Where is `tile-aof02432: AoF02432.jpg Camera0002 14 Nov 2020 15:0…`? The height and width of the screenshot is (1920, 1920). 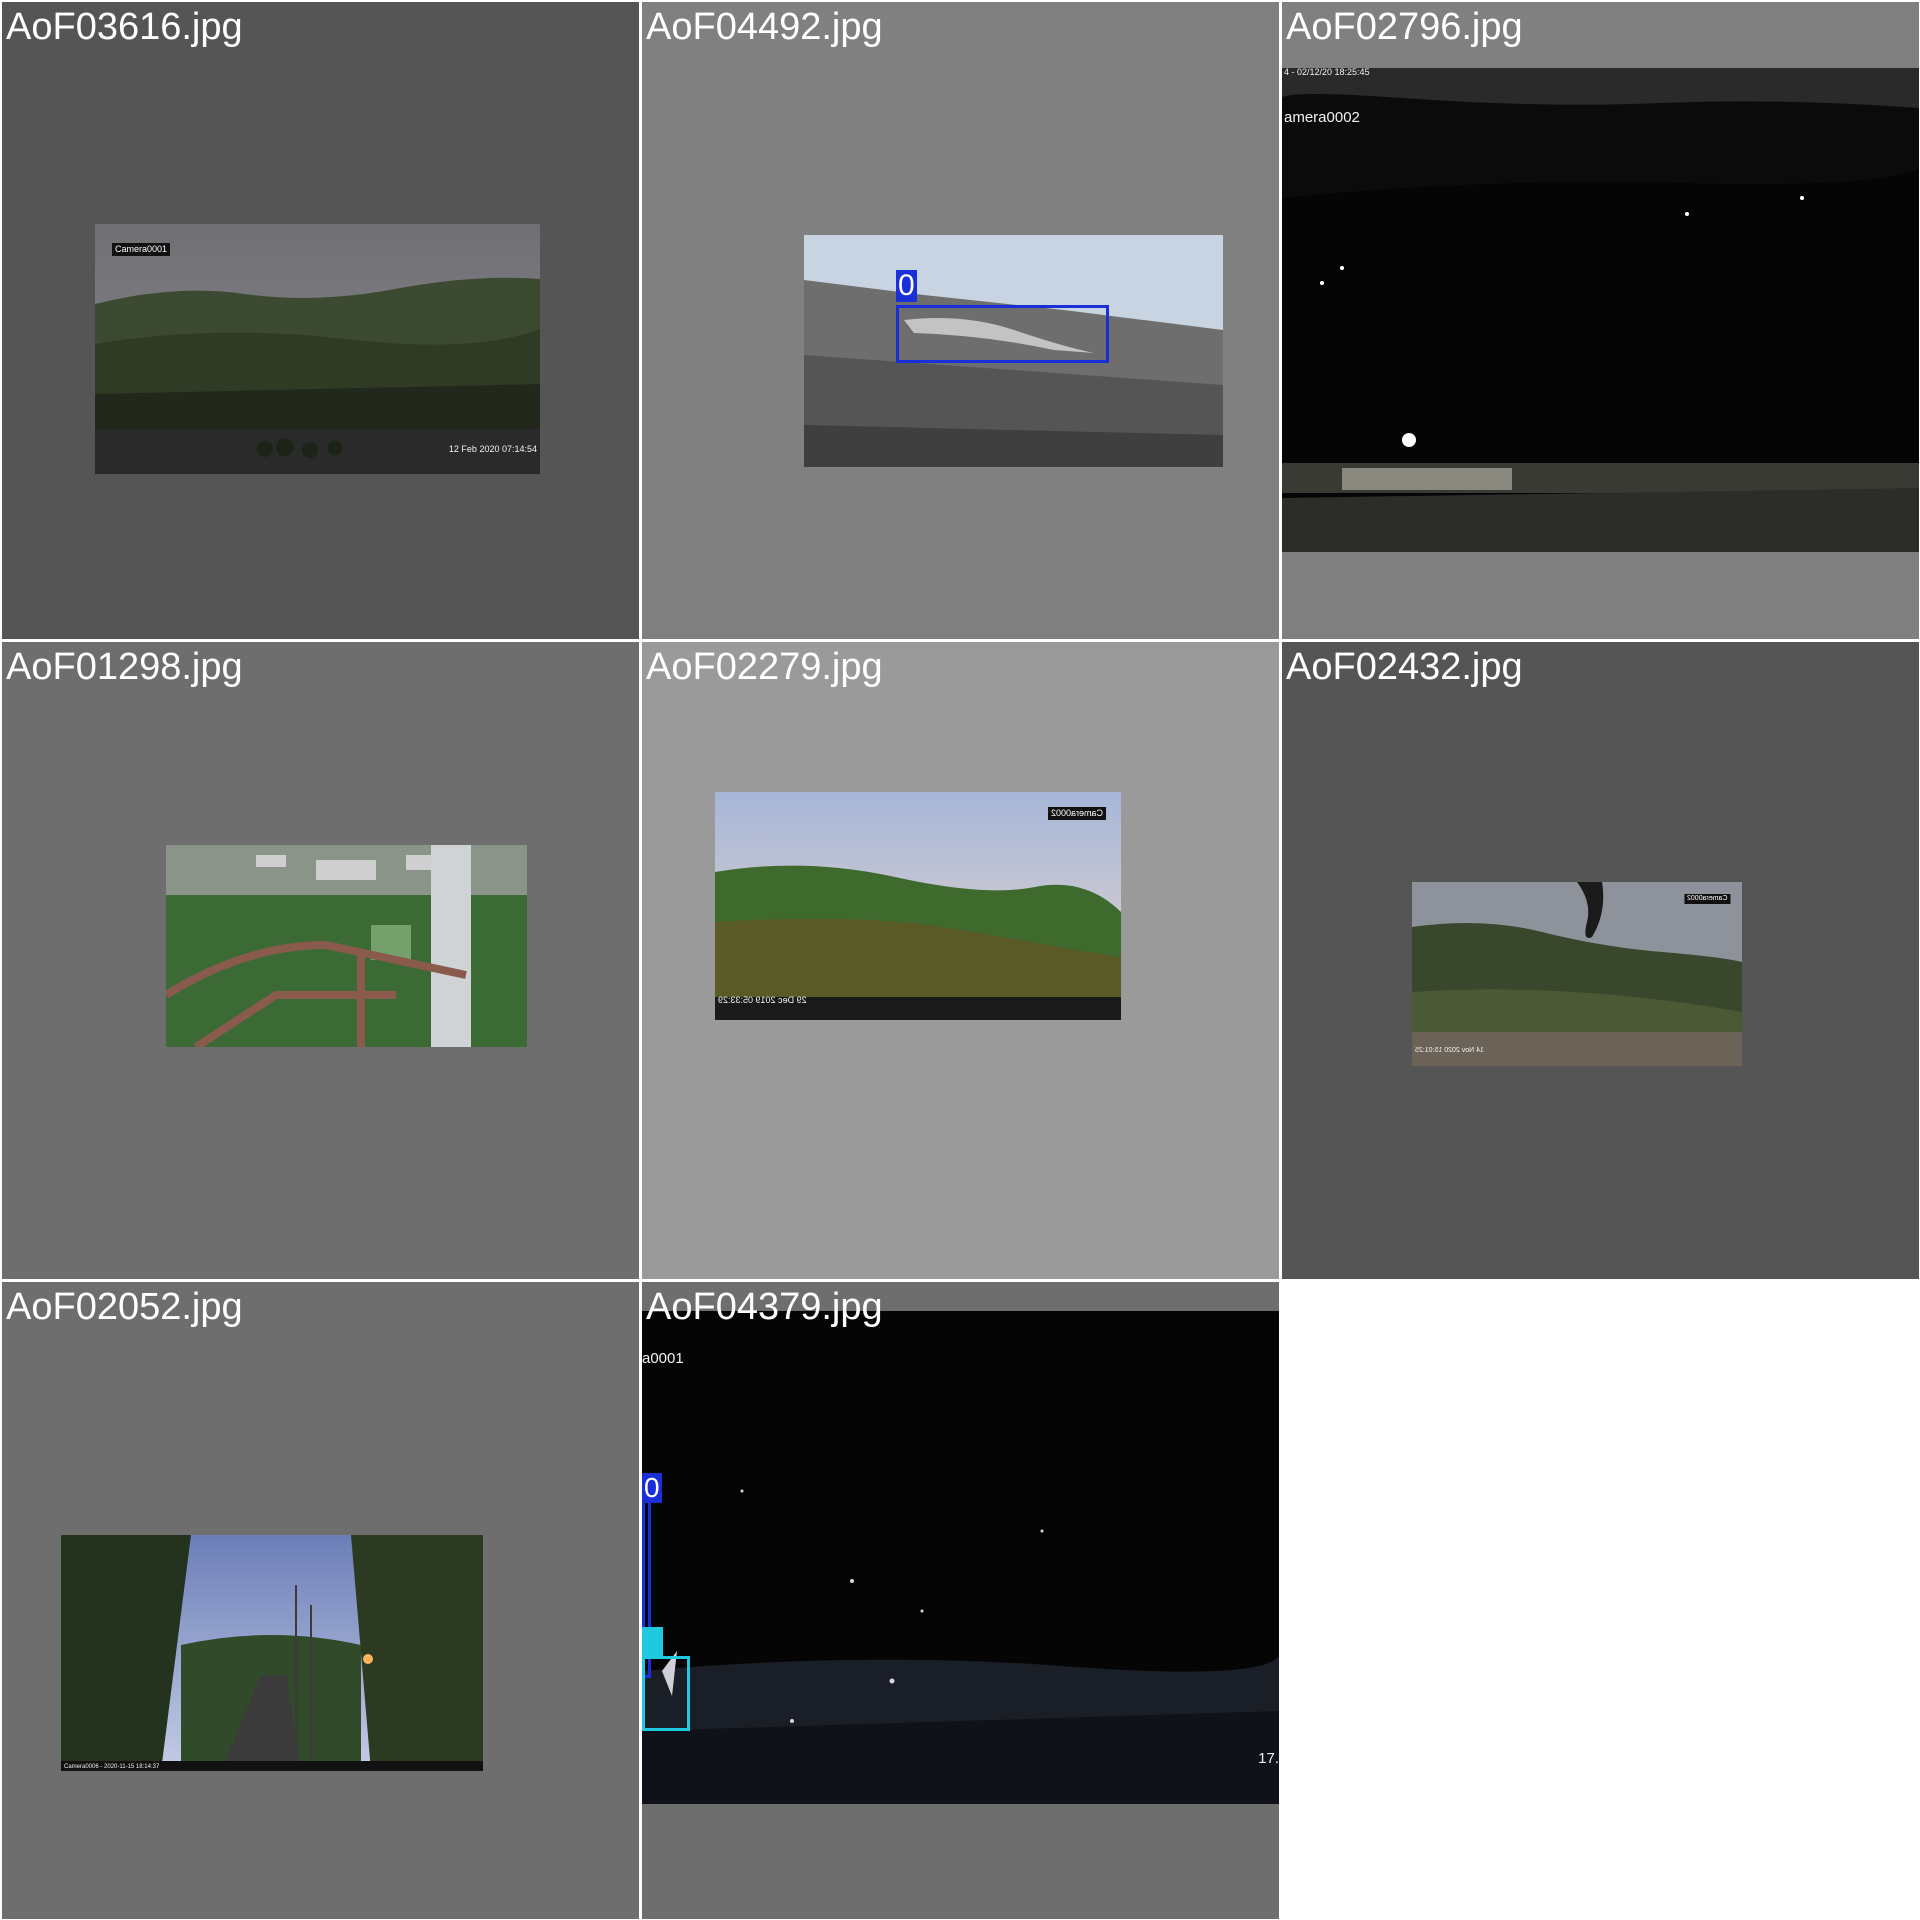
tile-aof02432: AoF02432.jpg Camera0002 14 Nov 2020 15:0… is located at coordinates (1600, 960).